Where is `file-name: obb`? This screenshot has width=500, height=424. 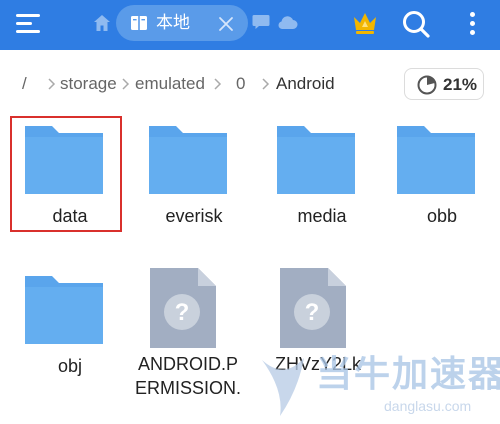
file-name: obb is located at coordinates (442, 216).